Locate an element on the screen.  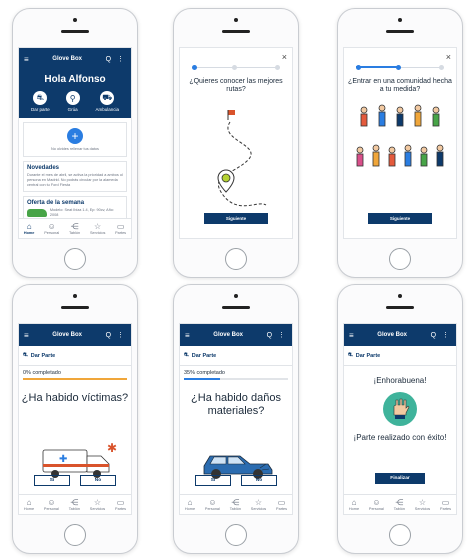
star-icon: ☆ is located at coordinates (98, 226).